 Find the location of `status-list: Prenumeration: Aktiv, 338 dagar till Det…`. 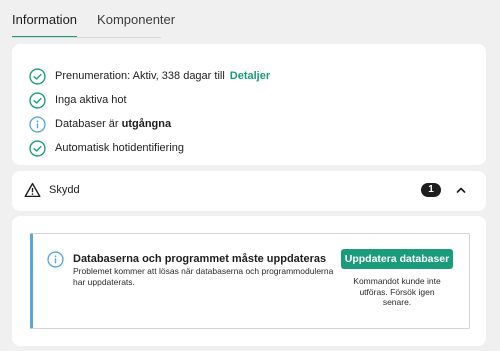

status-list: Prenumeration: Aktiv, 338 dagar till Det… is located at coordinates (149, 112).